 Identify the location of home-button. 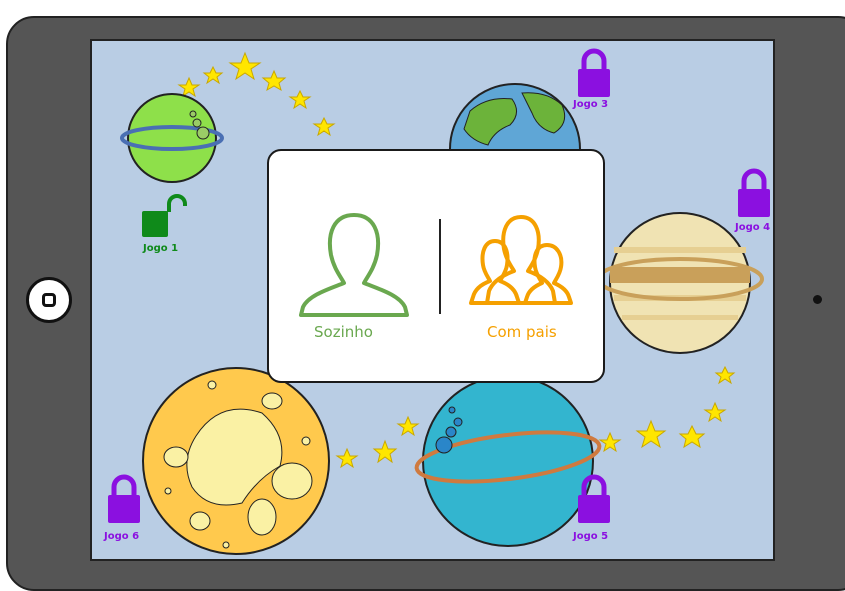
(49, 300).